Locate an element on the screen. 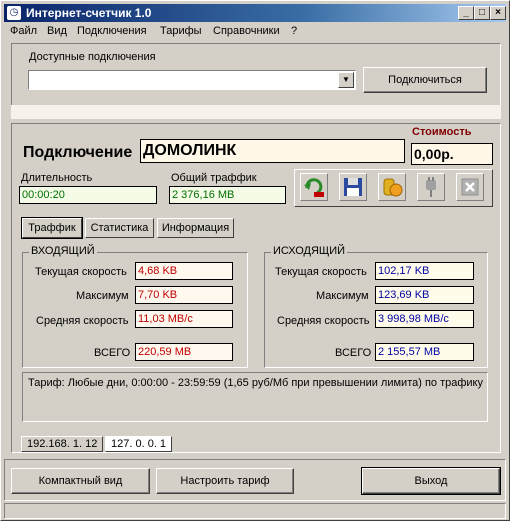  incoming-avg-label: Средняя скорость is located at coordinates (82, 321).